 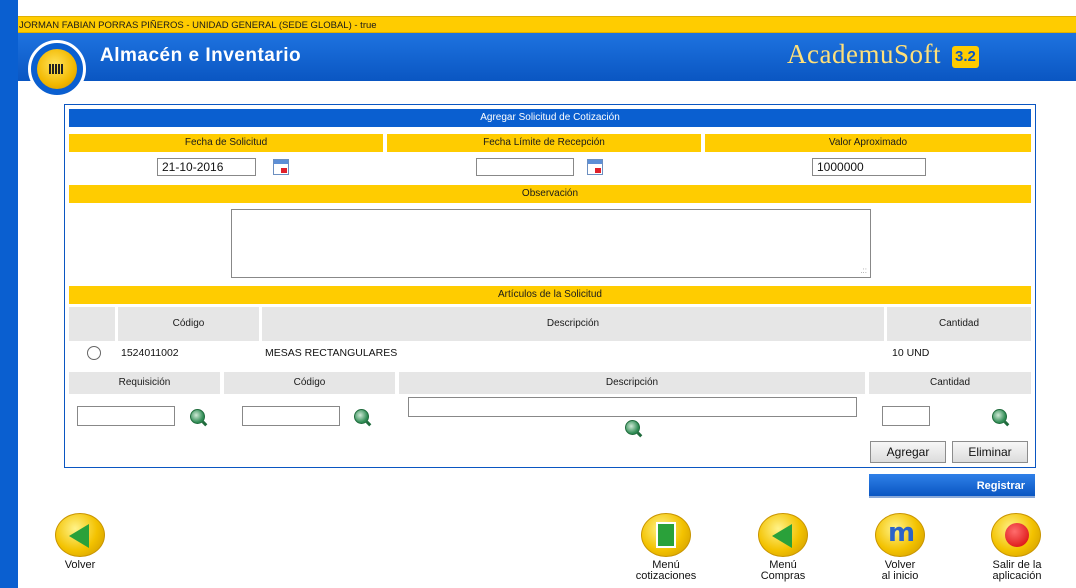 What do you see at coordinates (92, 324) in the screenshot?
I see `select-column-header` at bounding box center [92, 324].